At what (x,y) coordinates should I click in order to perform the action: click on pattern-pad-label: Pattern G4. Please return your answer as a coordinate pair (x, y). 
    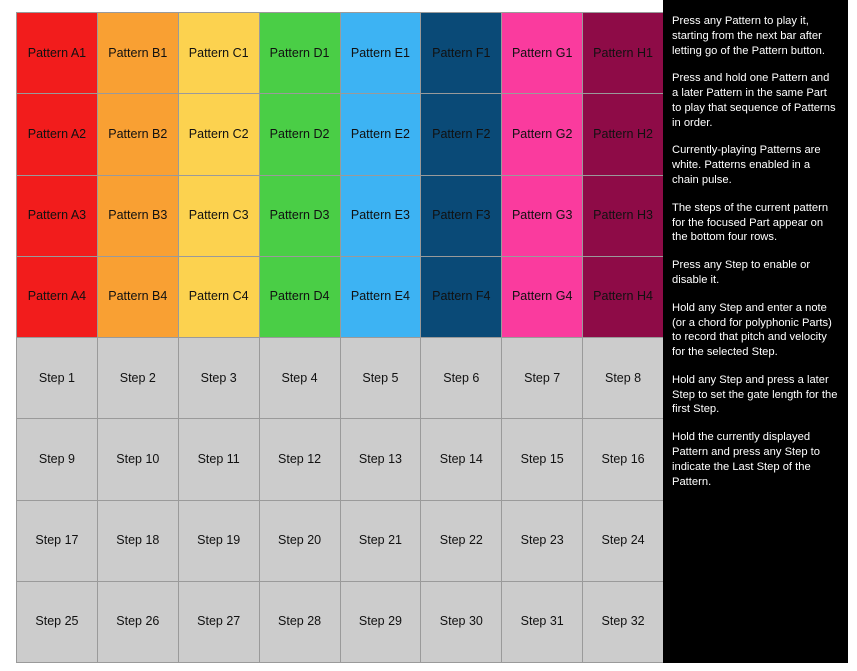
    Looking at the image, I should click on (542, 296).